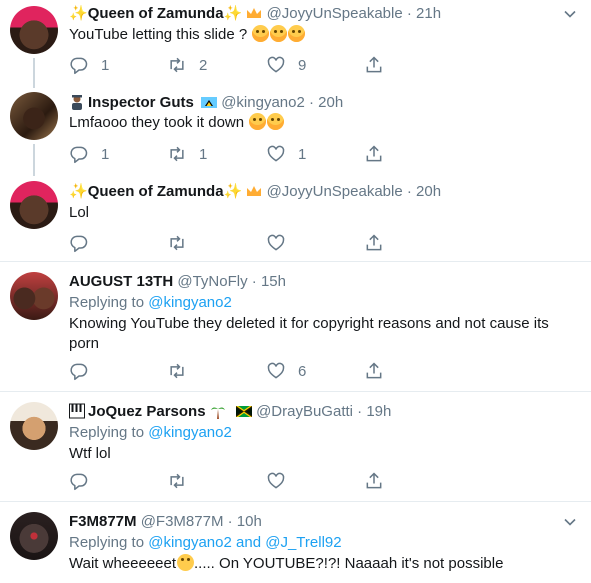 The image size is (591, 583). I want to click on display-name: F3M877M, so click(103, 521).